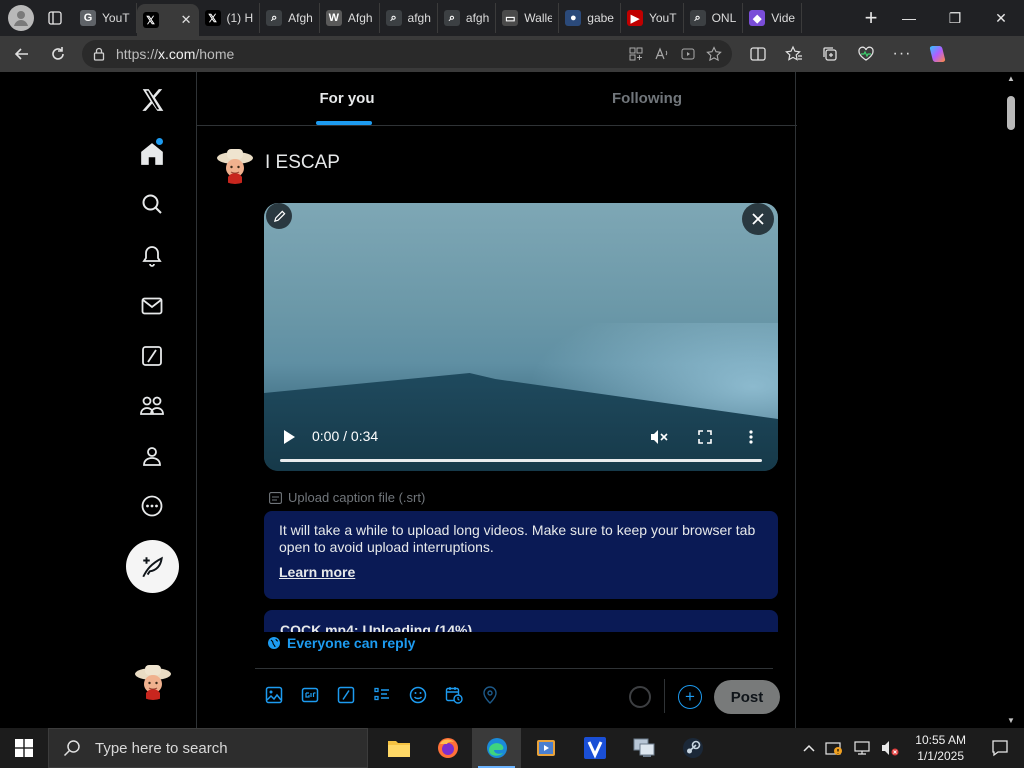  What do you see at coordinates (302, 163) in the screenshot?
I see `compose-textarea: I ESCAP` at bounding box center [302, 163].